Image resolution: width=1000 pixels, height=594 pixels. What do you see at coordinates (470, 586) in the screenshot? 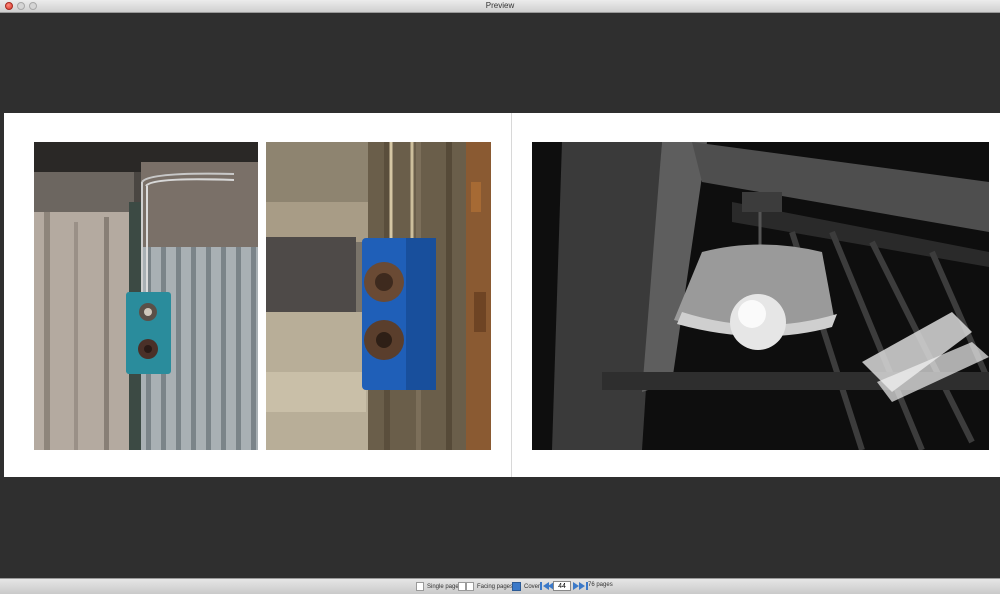
I see `facing-page-right-icon` at bounding box center [470, 586].